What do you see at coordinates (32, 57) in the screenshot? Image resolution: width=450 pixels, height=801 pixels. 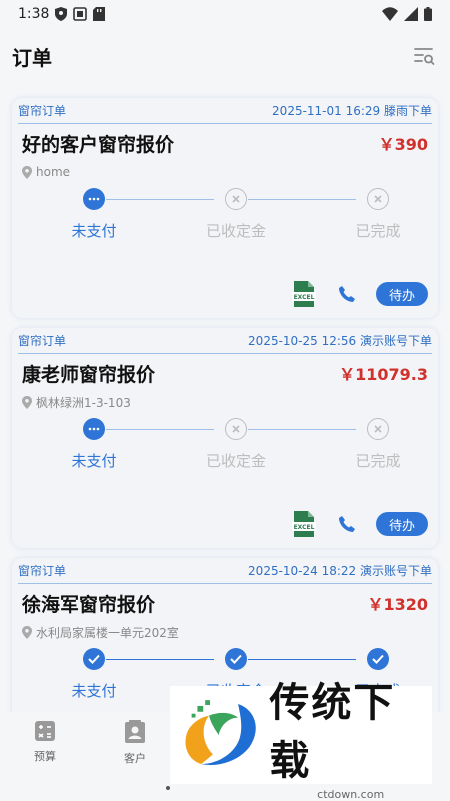 I see `page-title: 订单` at bounding box center [32, 57].